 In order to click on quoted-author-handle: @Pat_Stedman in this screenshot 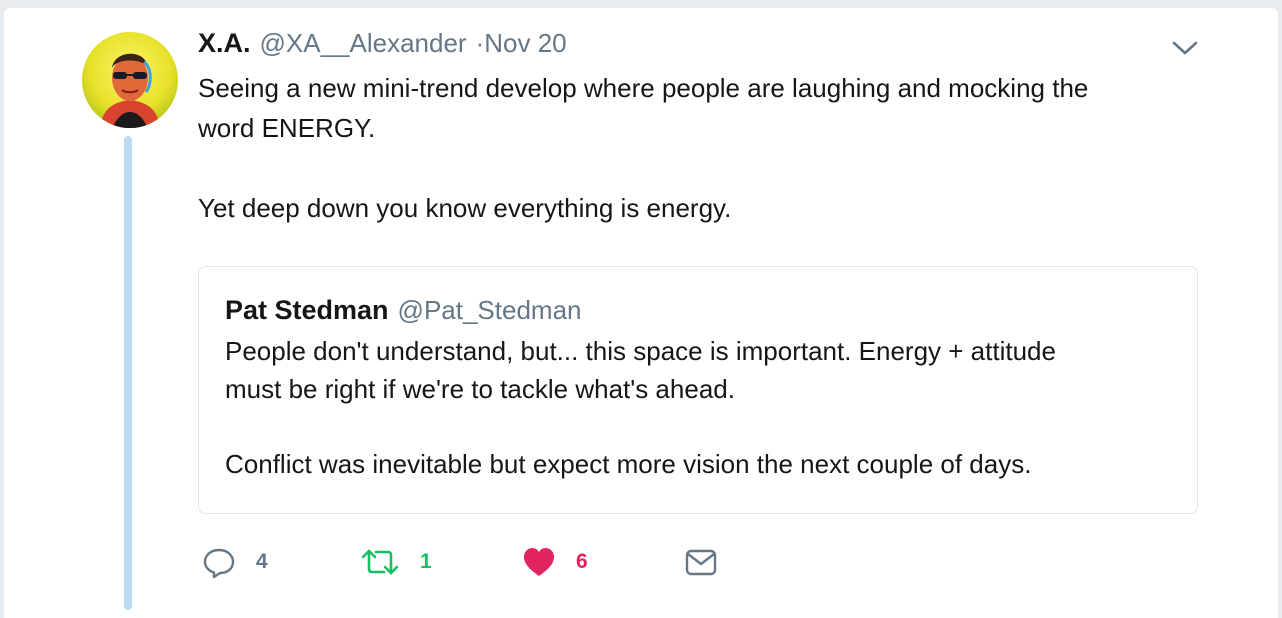, I will do `click(489, 310)`.